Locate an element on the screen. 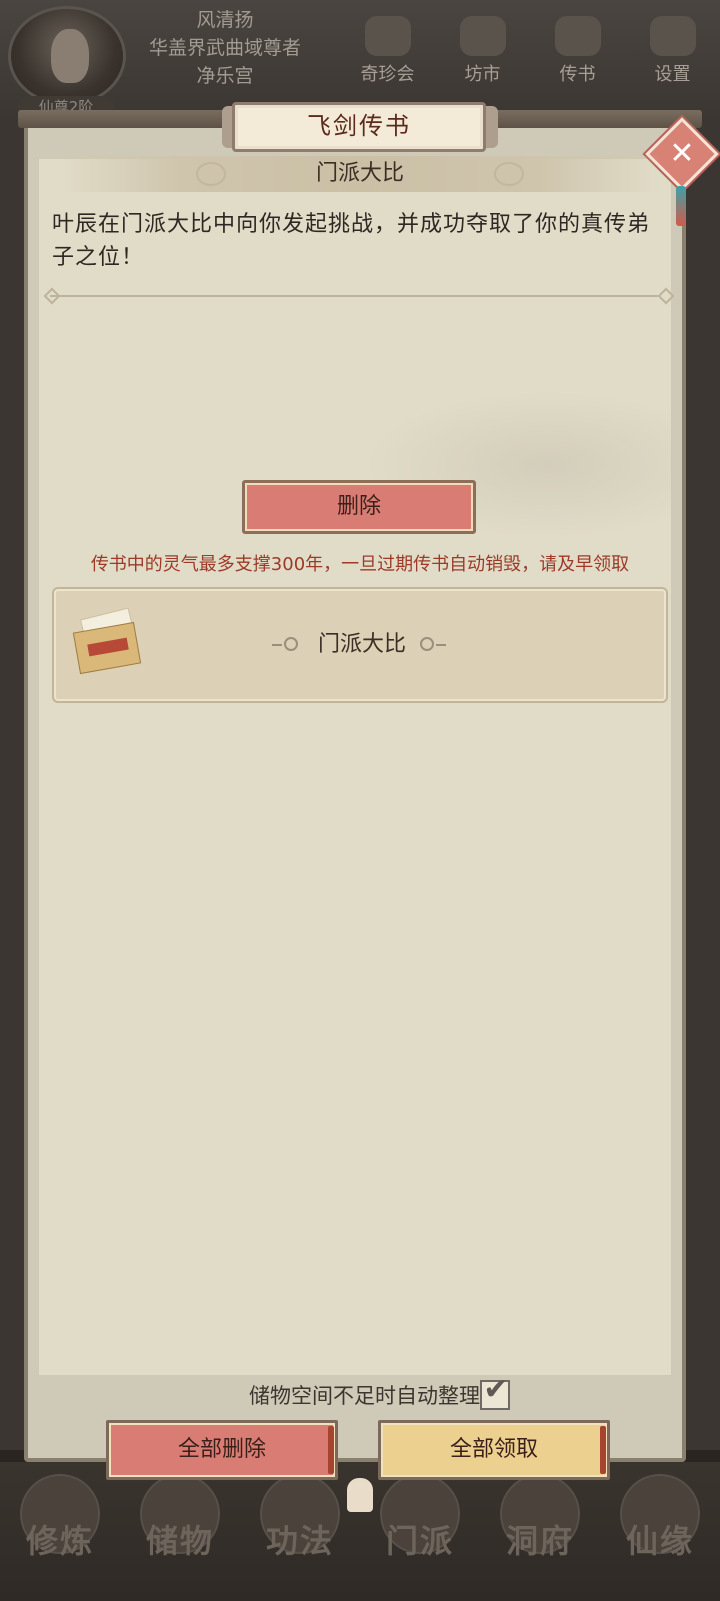  bottom-nav-storage: 储物 is located at coordinates (180, 1535).